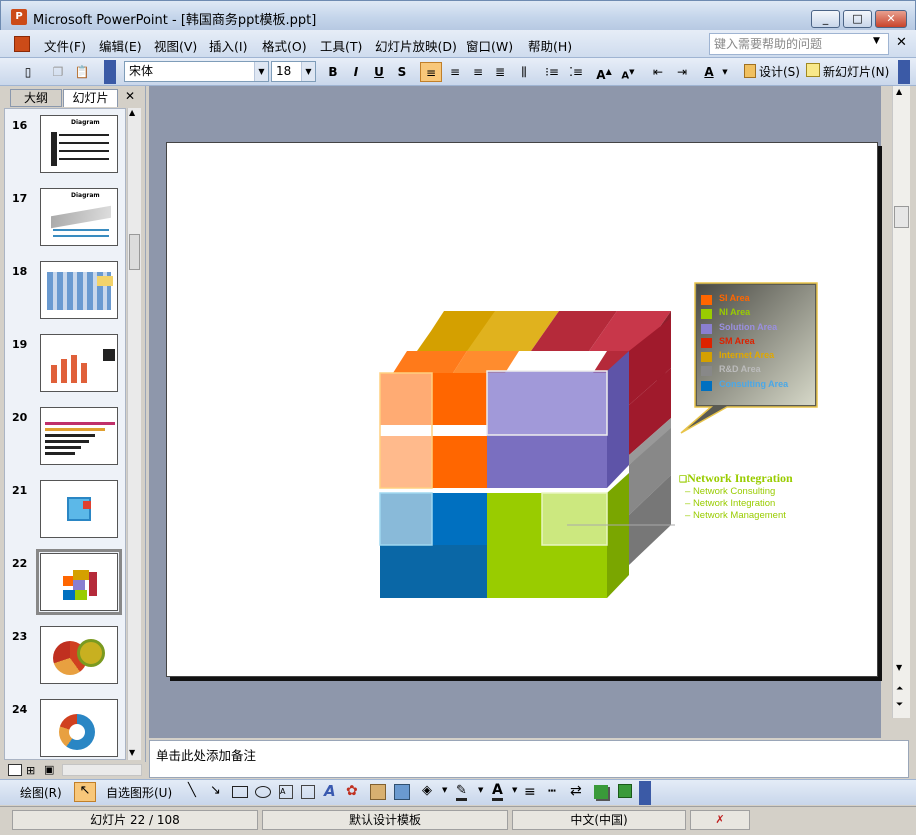  Describe the element at coordinates (90, 98) in the screenshot. I see `tab-slides: 幻灯片` at that location.